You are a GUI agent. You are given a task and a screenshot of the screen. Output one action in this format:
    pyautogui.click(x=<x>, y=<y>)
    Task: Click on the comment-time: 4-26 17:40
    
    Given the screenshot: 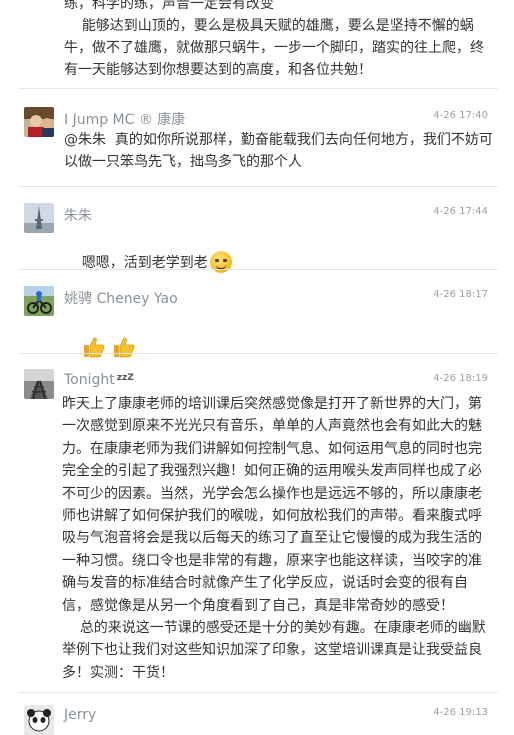 What is the action you would take?
    pyautogui.click(x=460, y=115)
    